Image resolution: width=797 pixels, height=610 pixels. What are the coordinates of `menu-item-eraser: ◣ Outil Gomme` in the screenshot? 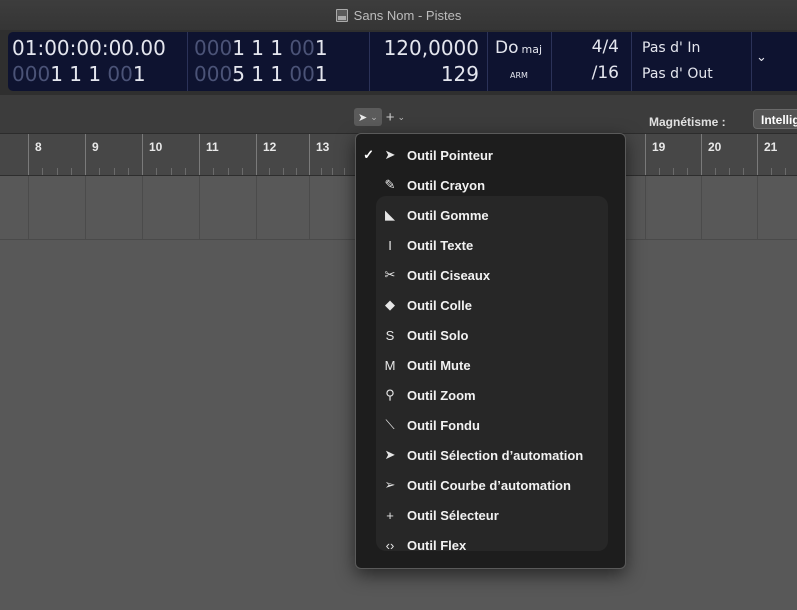 It's located at (490, 215).